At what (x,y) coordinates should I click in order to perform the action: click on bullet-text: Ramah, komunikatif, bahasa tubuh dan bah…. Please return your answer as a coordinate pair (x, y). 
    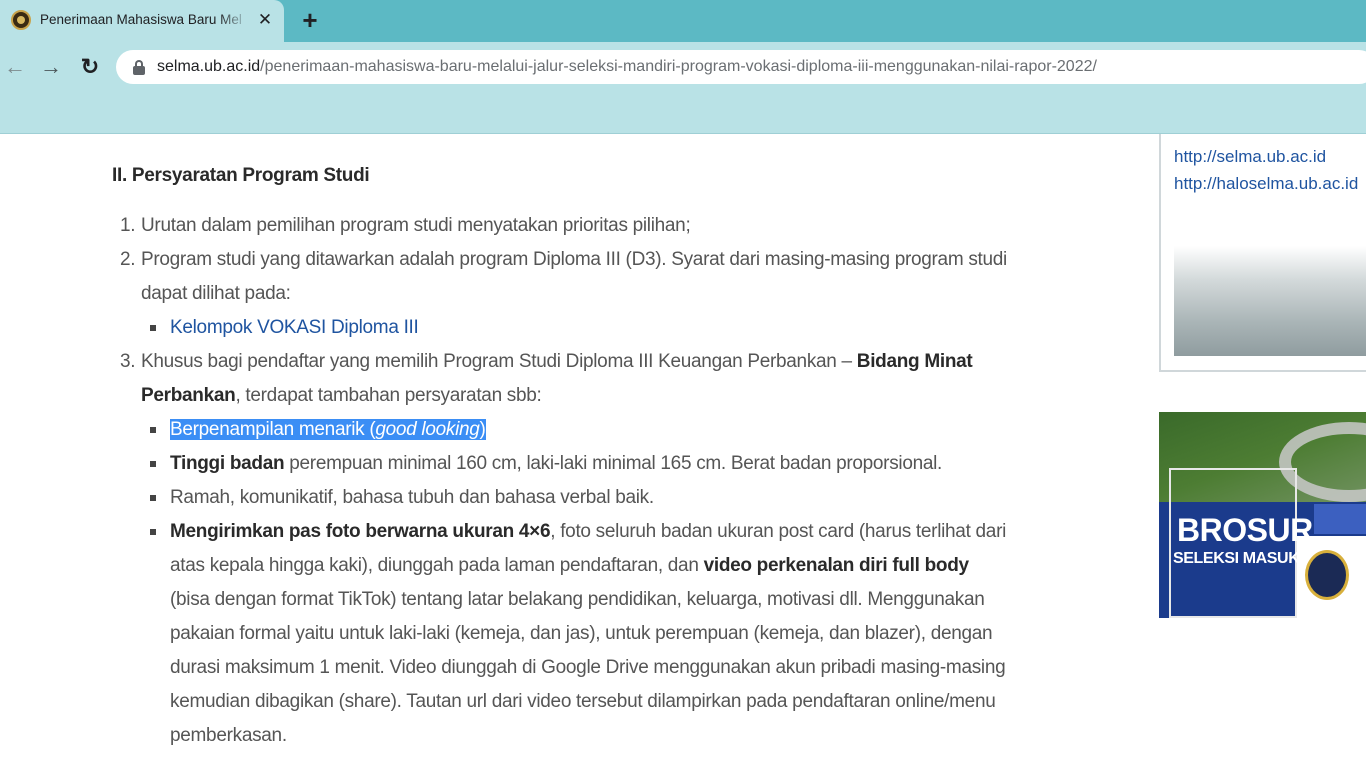
    Looking at the image, I should click on (412, 497).